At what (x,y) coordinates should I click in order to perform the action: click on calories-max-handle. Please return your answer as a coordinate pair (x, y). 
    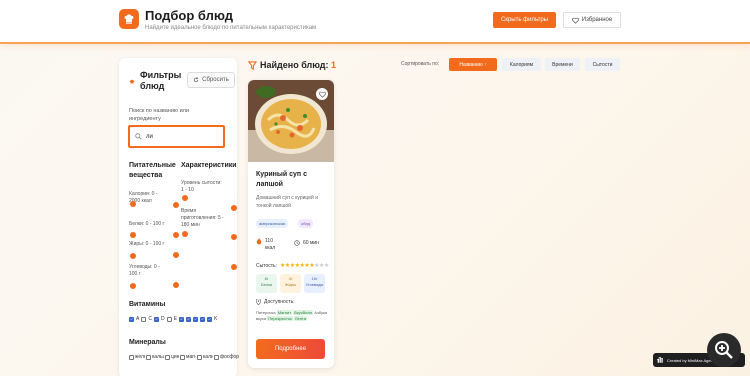
    Looking at the image, I should click on (176, 205).